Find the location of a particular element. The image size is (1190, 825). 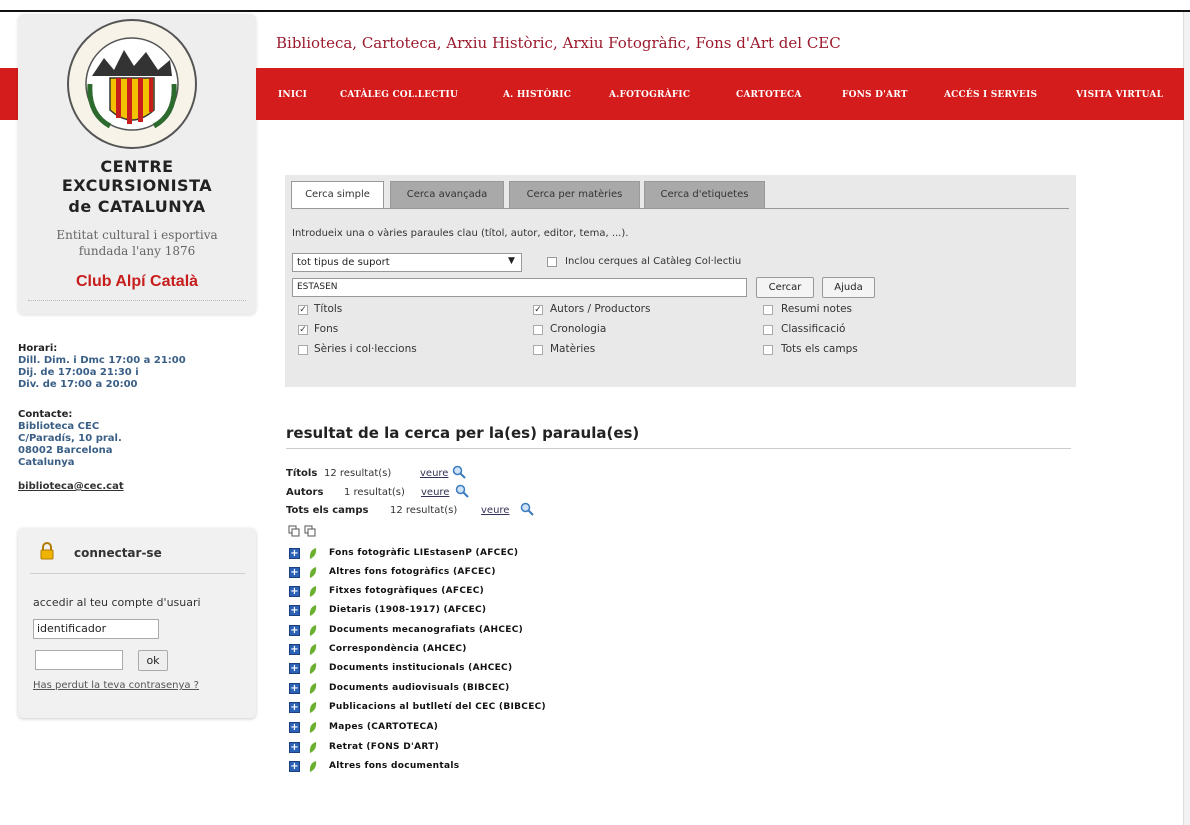

contact-email-link: biblioteca@cec.cat is located at coordinates (71, 486).